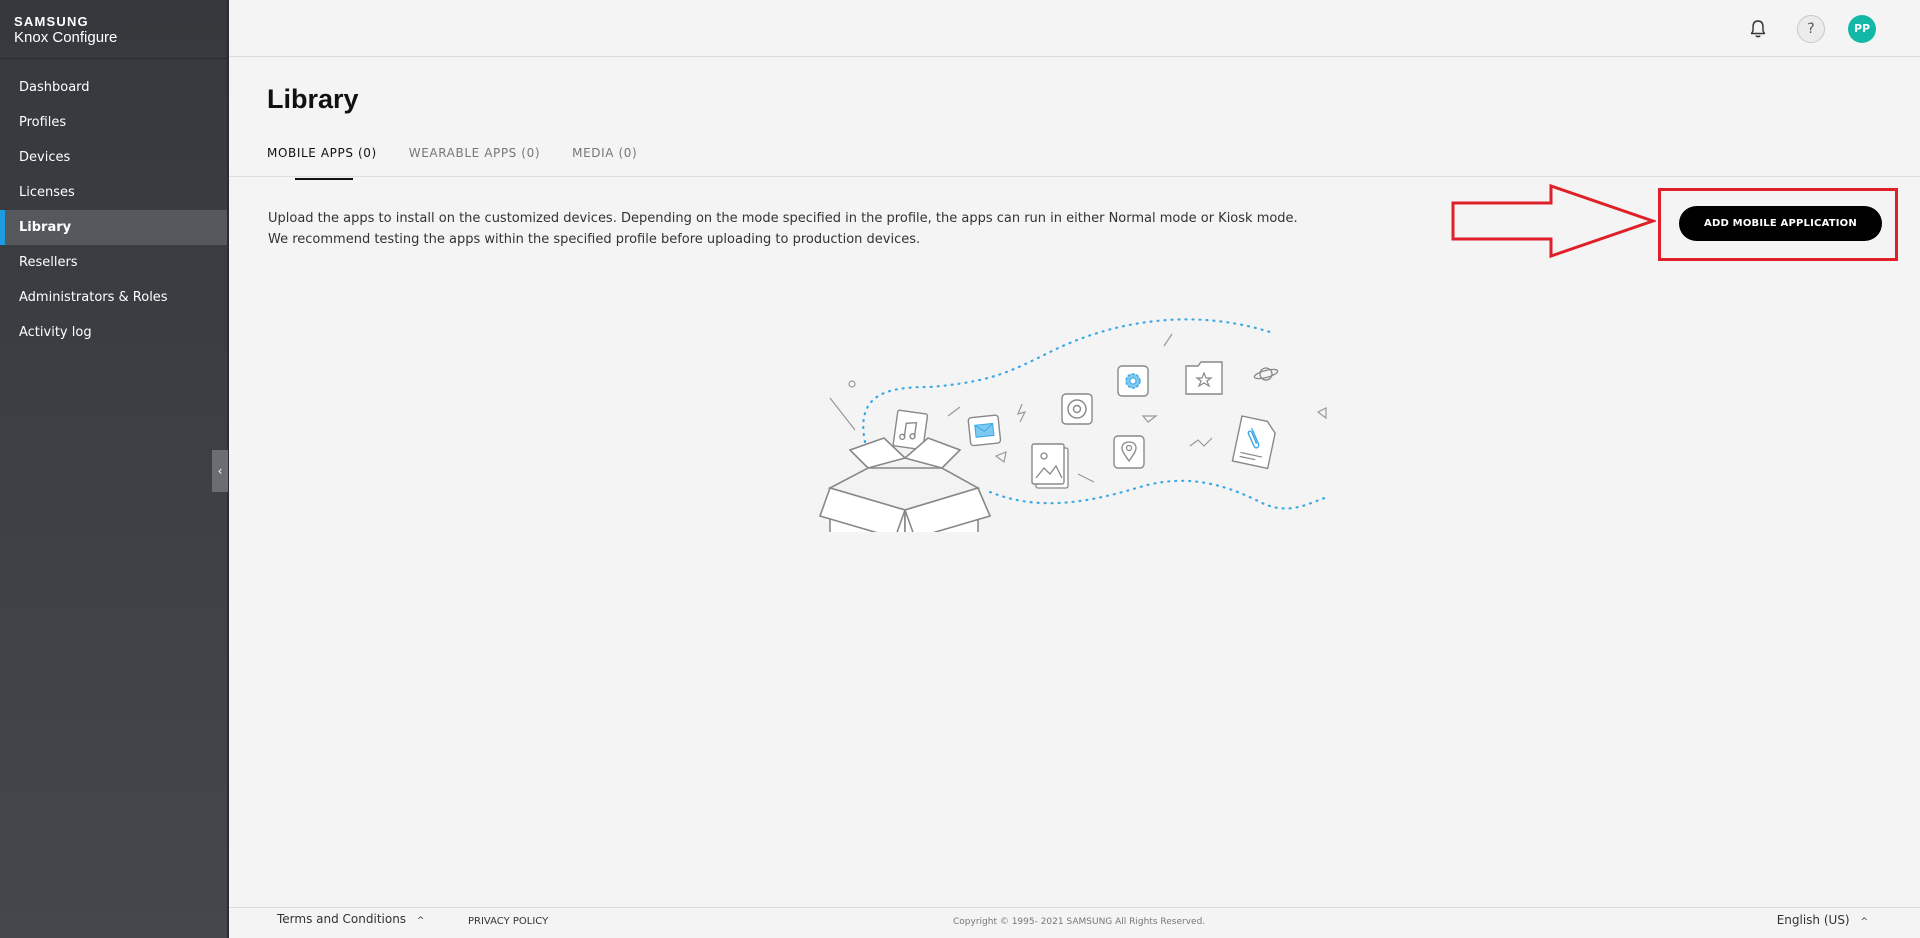 This screenshot has height=938, width=1920. Describe the element at coordinates (1811, 29) in the screenshot. I see `help-icon: ?` at that location.